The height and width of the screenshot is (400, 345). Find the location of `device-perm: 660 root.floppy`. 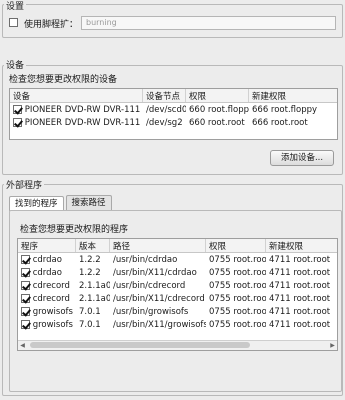

device-perm: 660 root.floppy is located at coordinates (219, 109).